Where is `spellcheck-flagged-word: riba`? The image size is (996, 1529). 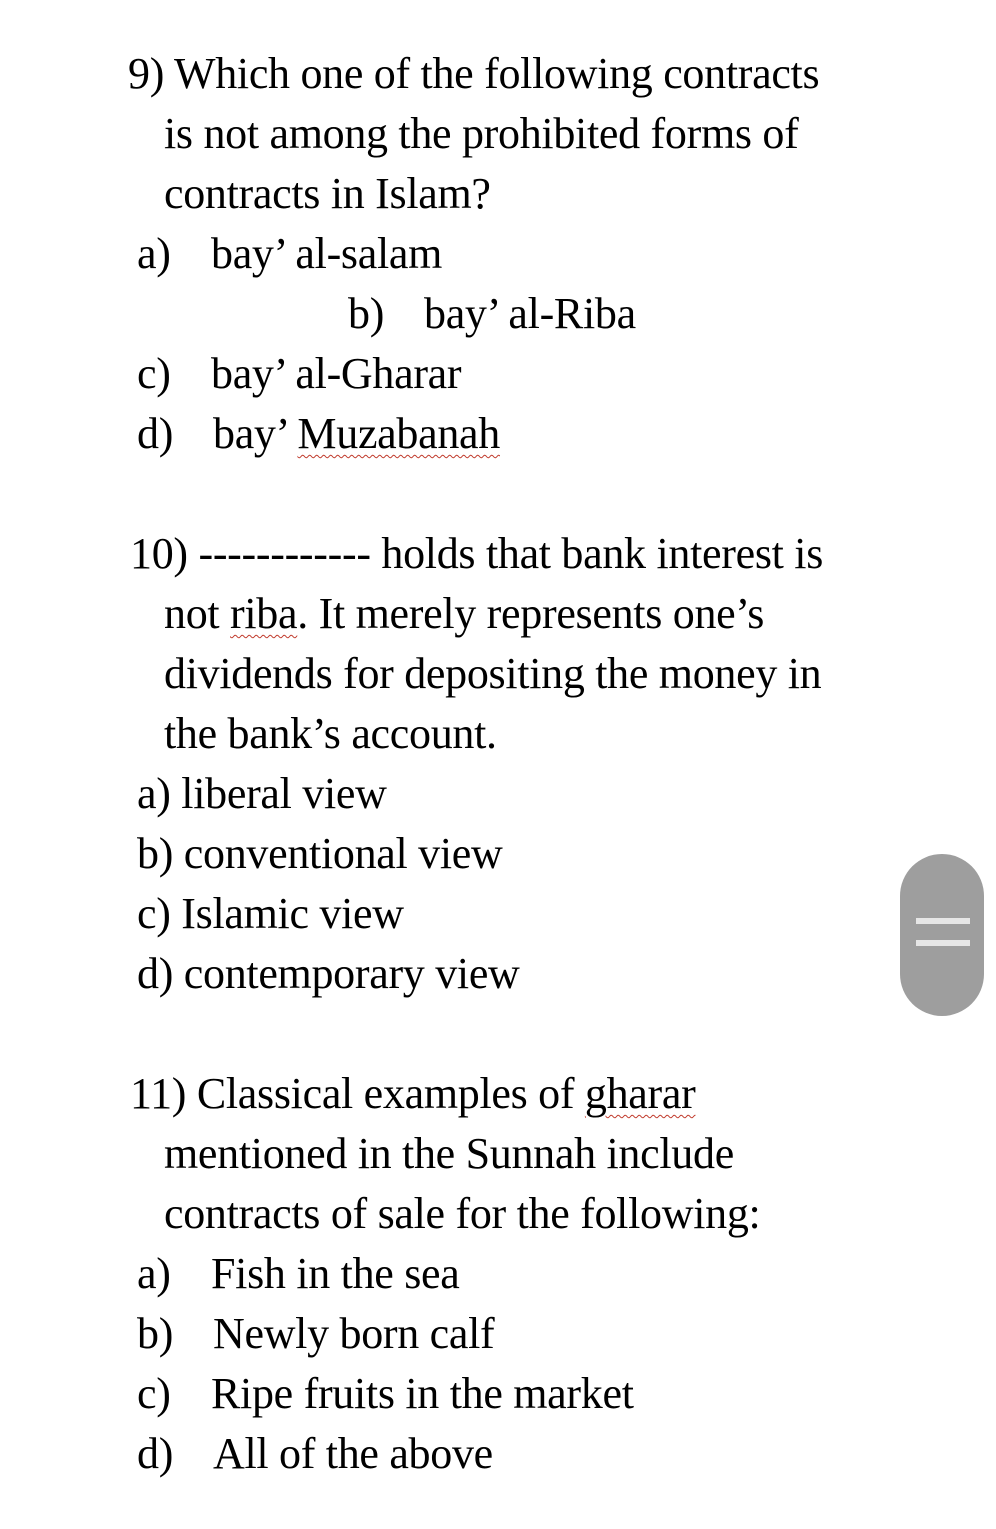
spellcheck-flagged-word: riba is located at coordinates (264, 613).